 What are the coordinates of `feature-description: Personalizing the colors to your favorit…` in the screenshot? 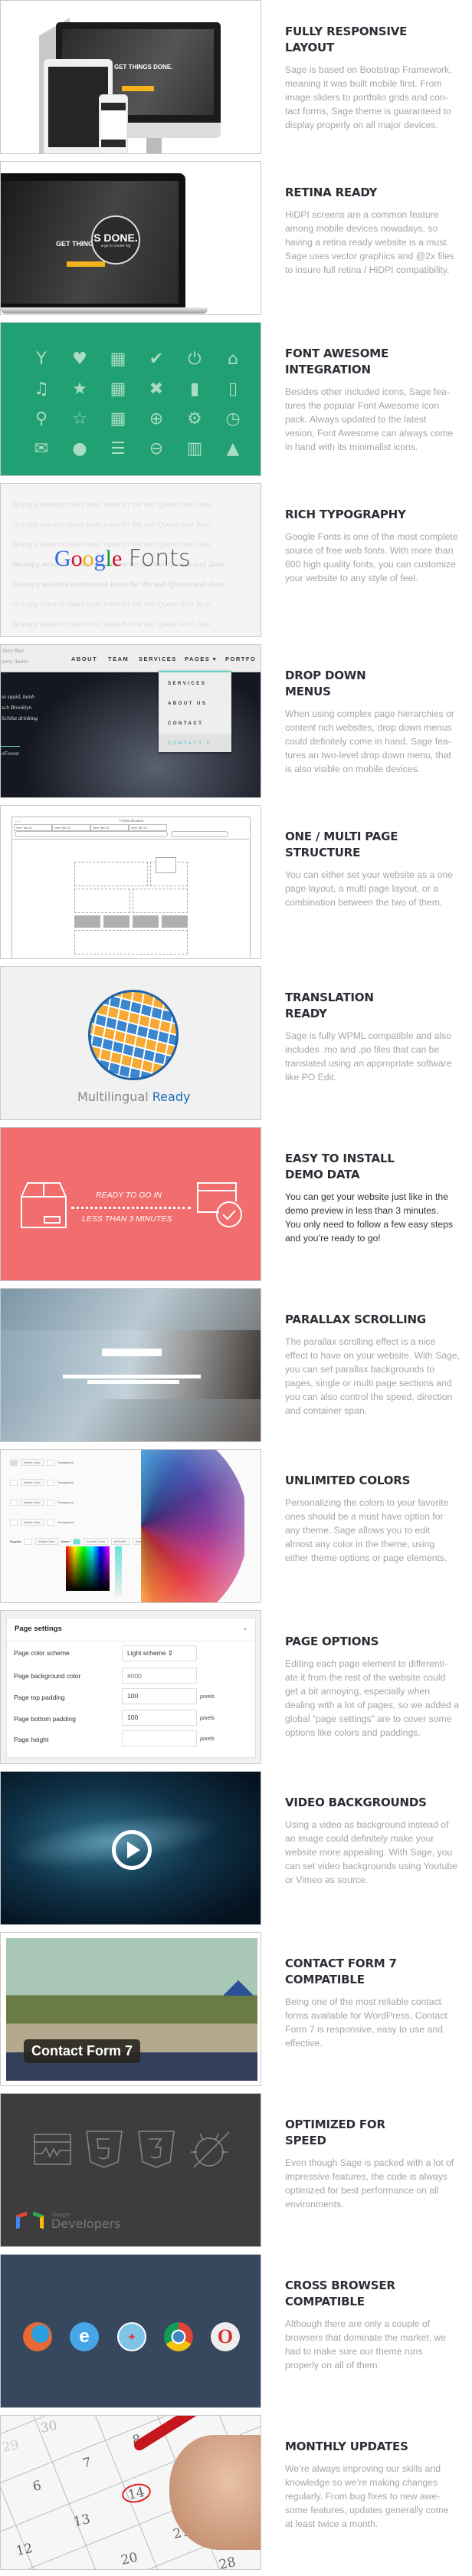 It's located at (367, 1530).